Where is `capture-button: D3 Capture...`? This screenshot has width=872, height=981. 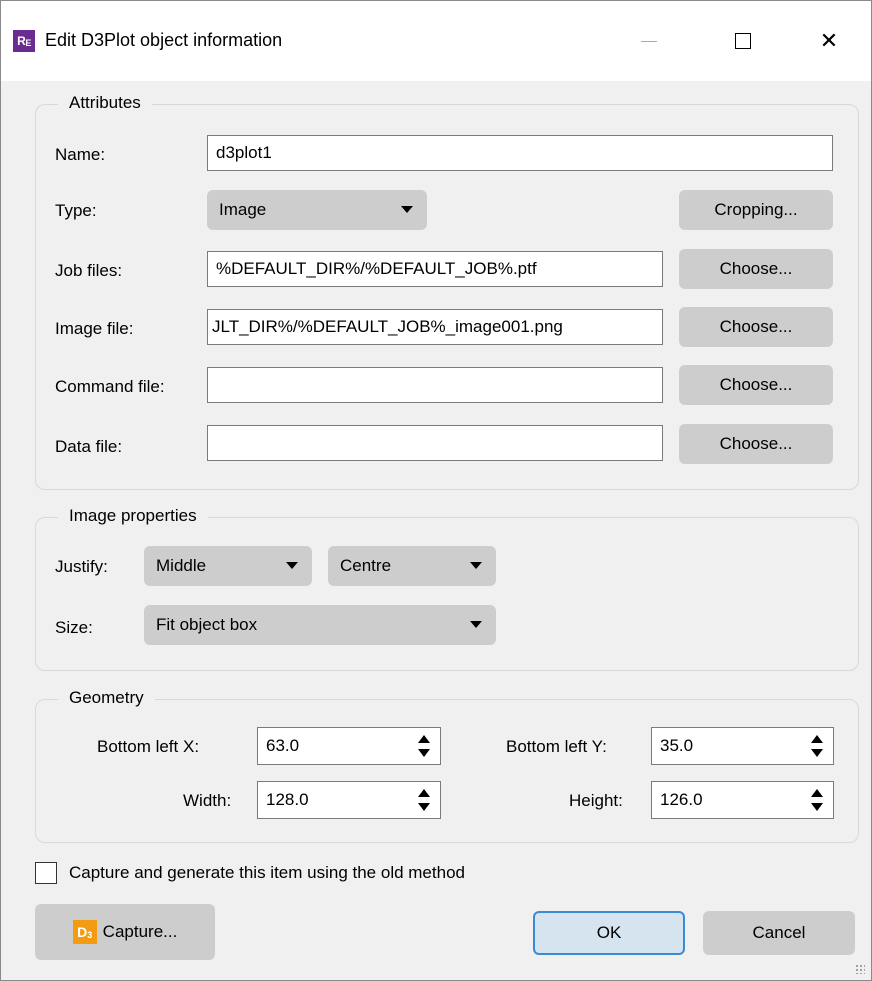 capture-button: D3 Capture... is located at coordinates (125, 932).